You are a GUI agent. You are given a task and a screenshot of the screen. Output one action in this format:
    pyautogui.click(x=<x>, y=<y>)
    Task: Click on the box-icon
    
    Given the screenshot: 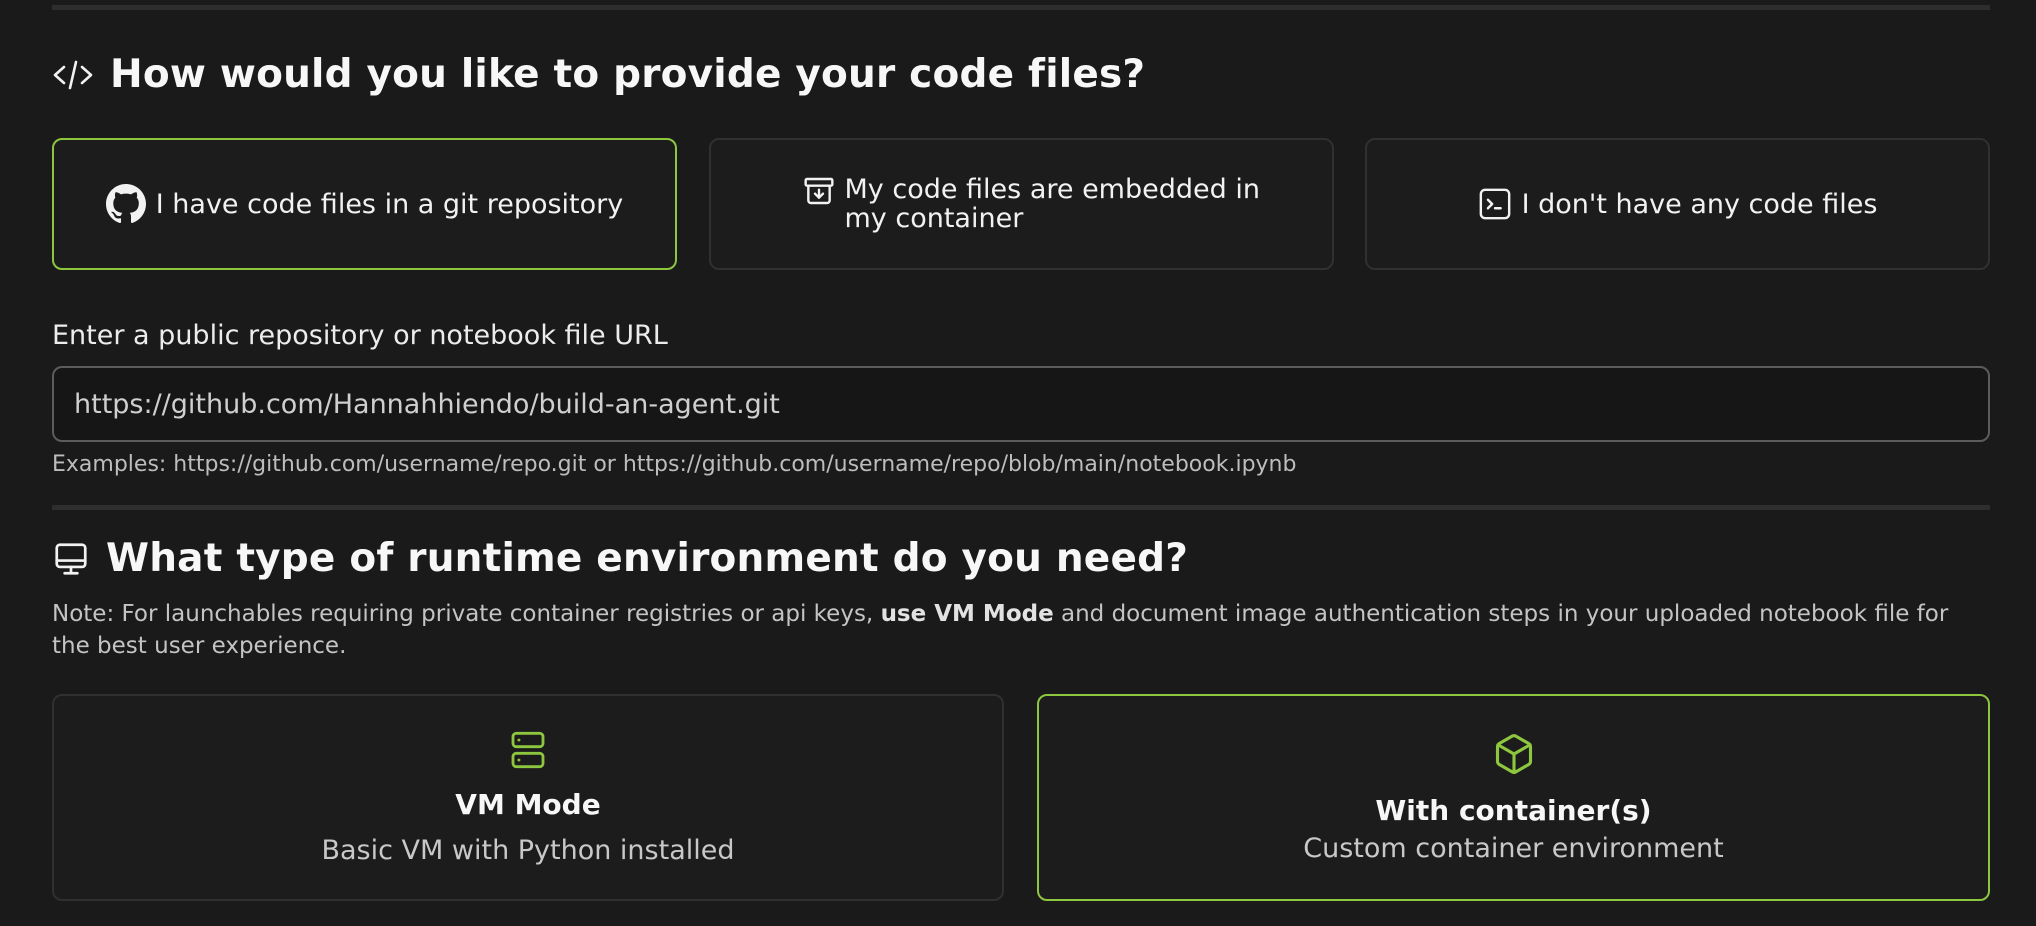 What is the action you would take?
    pyautogui.click(x=1514, y=756)
    